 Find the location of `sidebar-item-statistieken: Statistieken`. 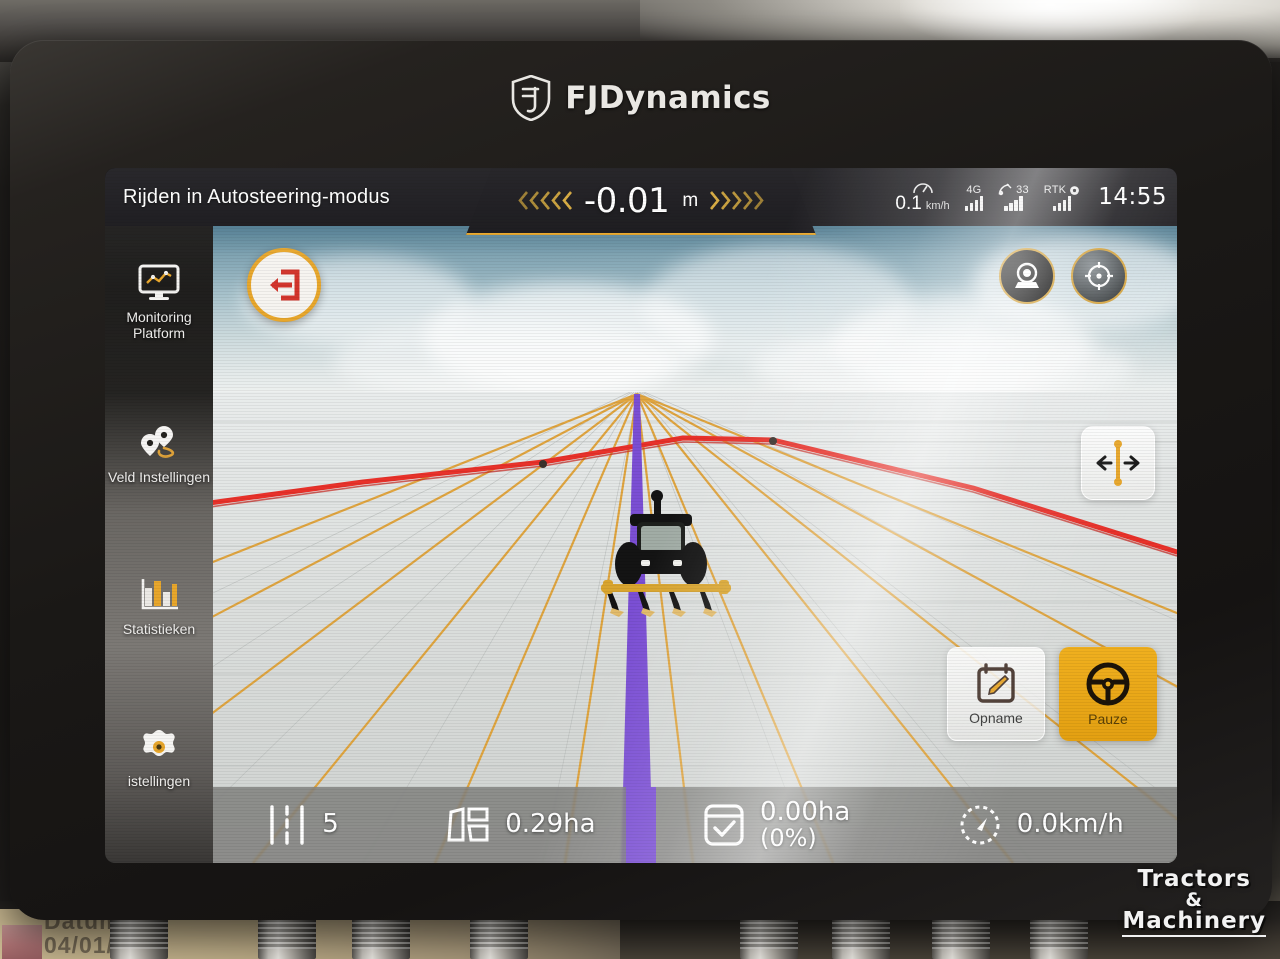

sidebar-item-statistieken: Statistieken is located at coordinates (159, 606).